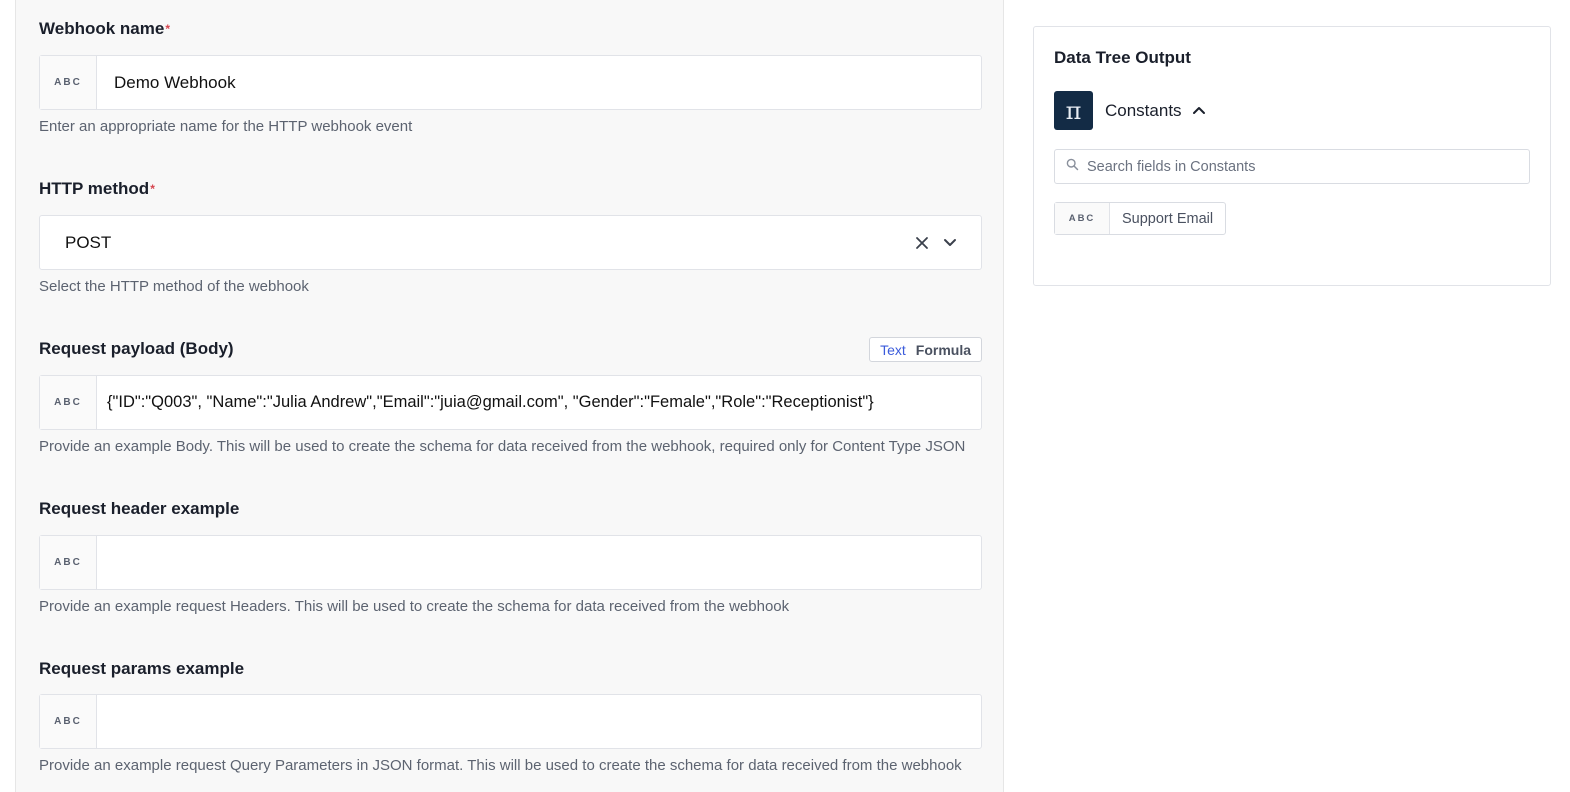  Describe the element at coordinates (510, 242) in the screenshot. I see `http-method-select: POST` at that location.